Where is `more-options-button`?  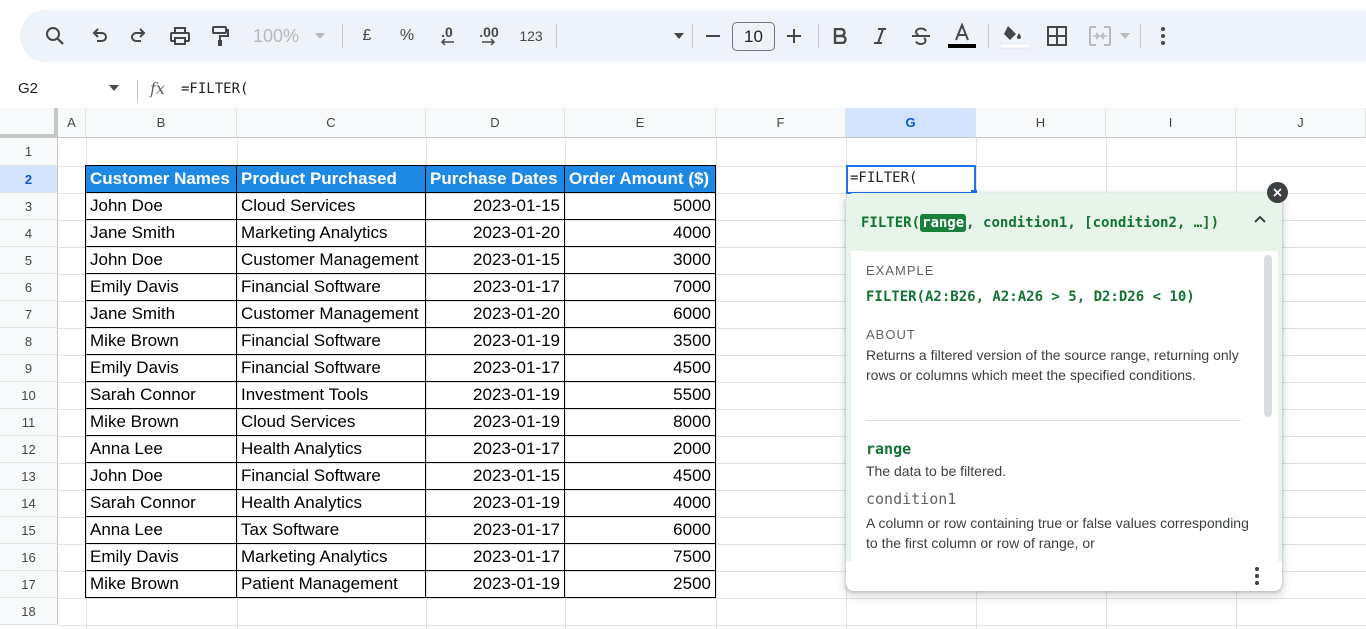 more-options-button is located at coordinates (1163, 36).